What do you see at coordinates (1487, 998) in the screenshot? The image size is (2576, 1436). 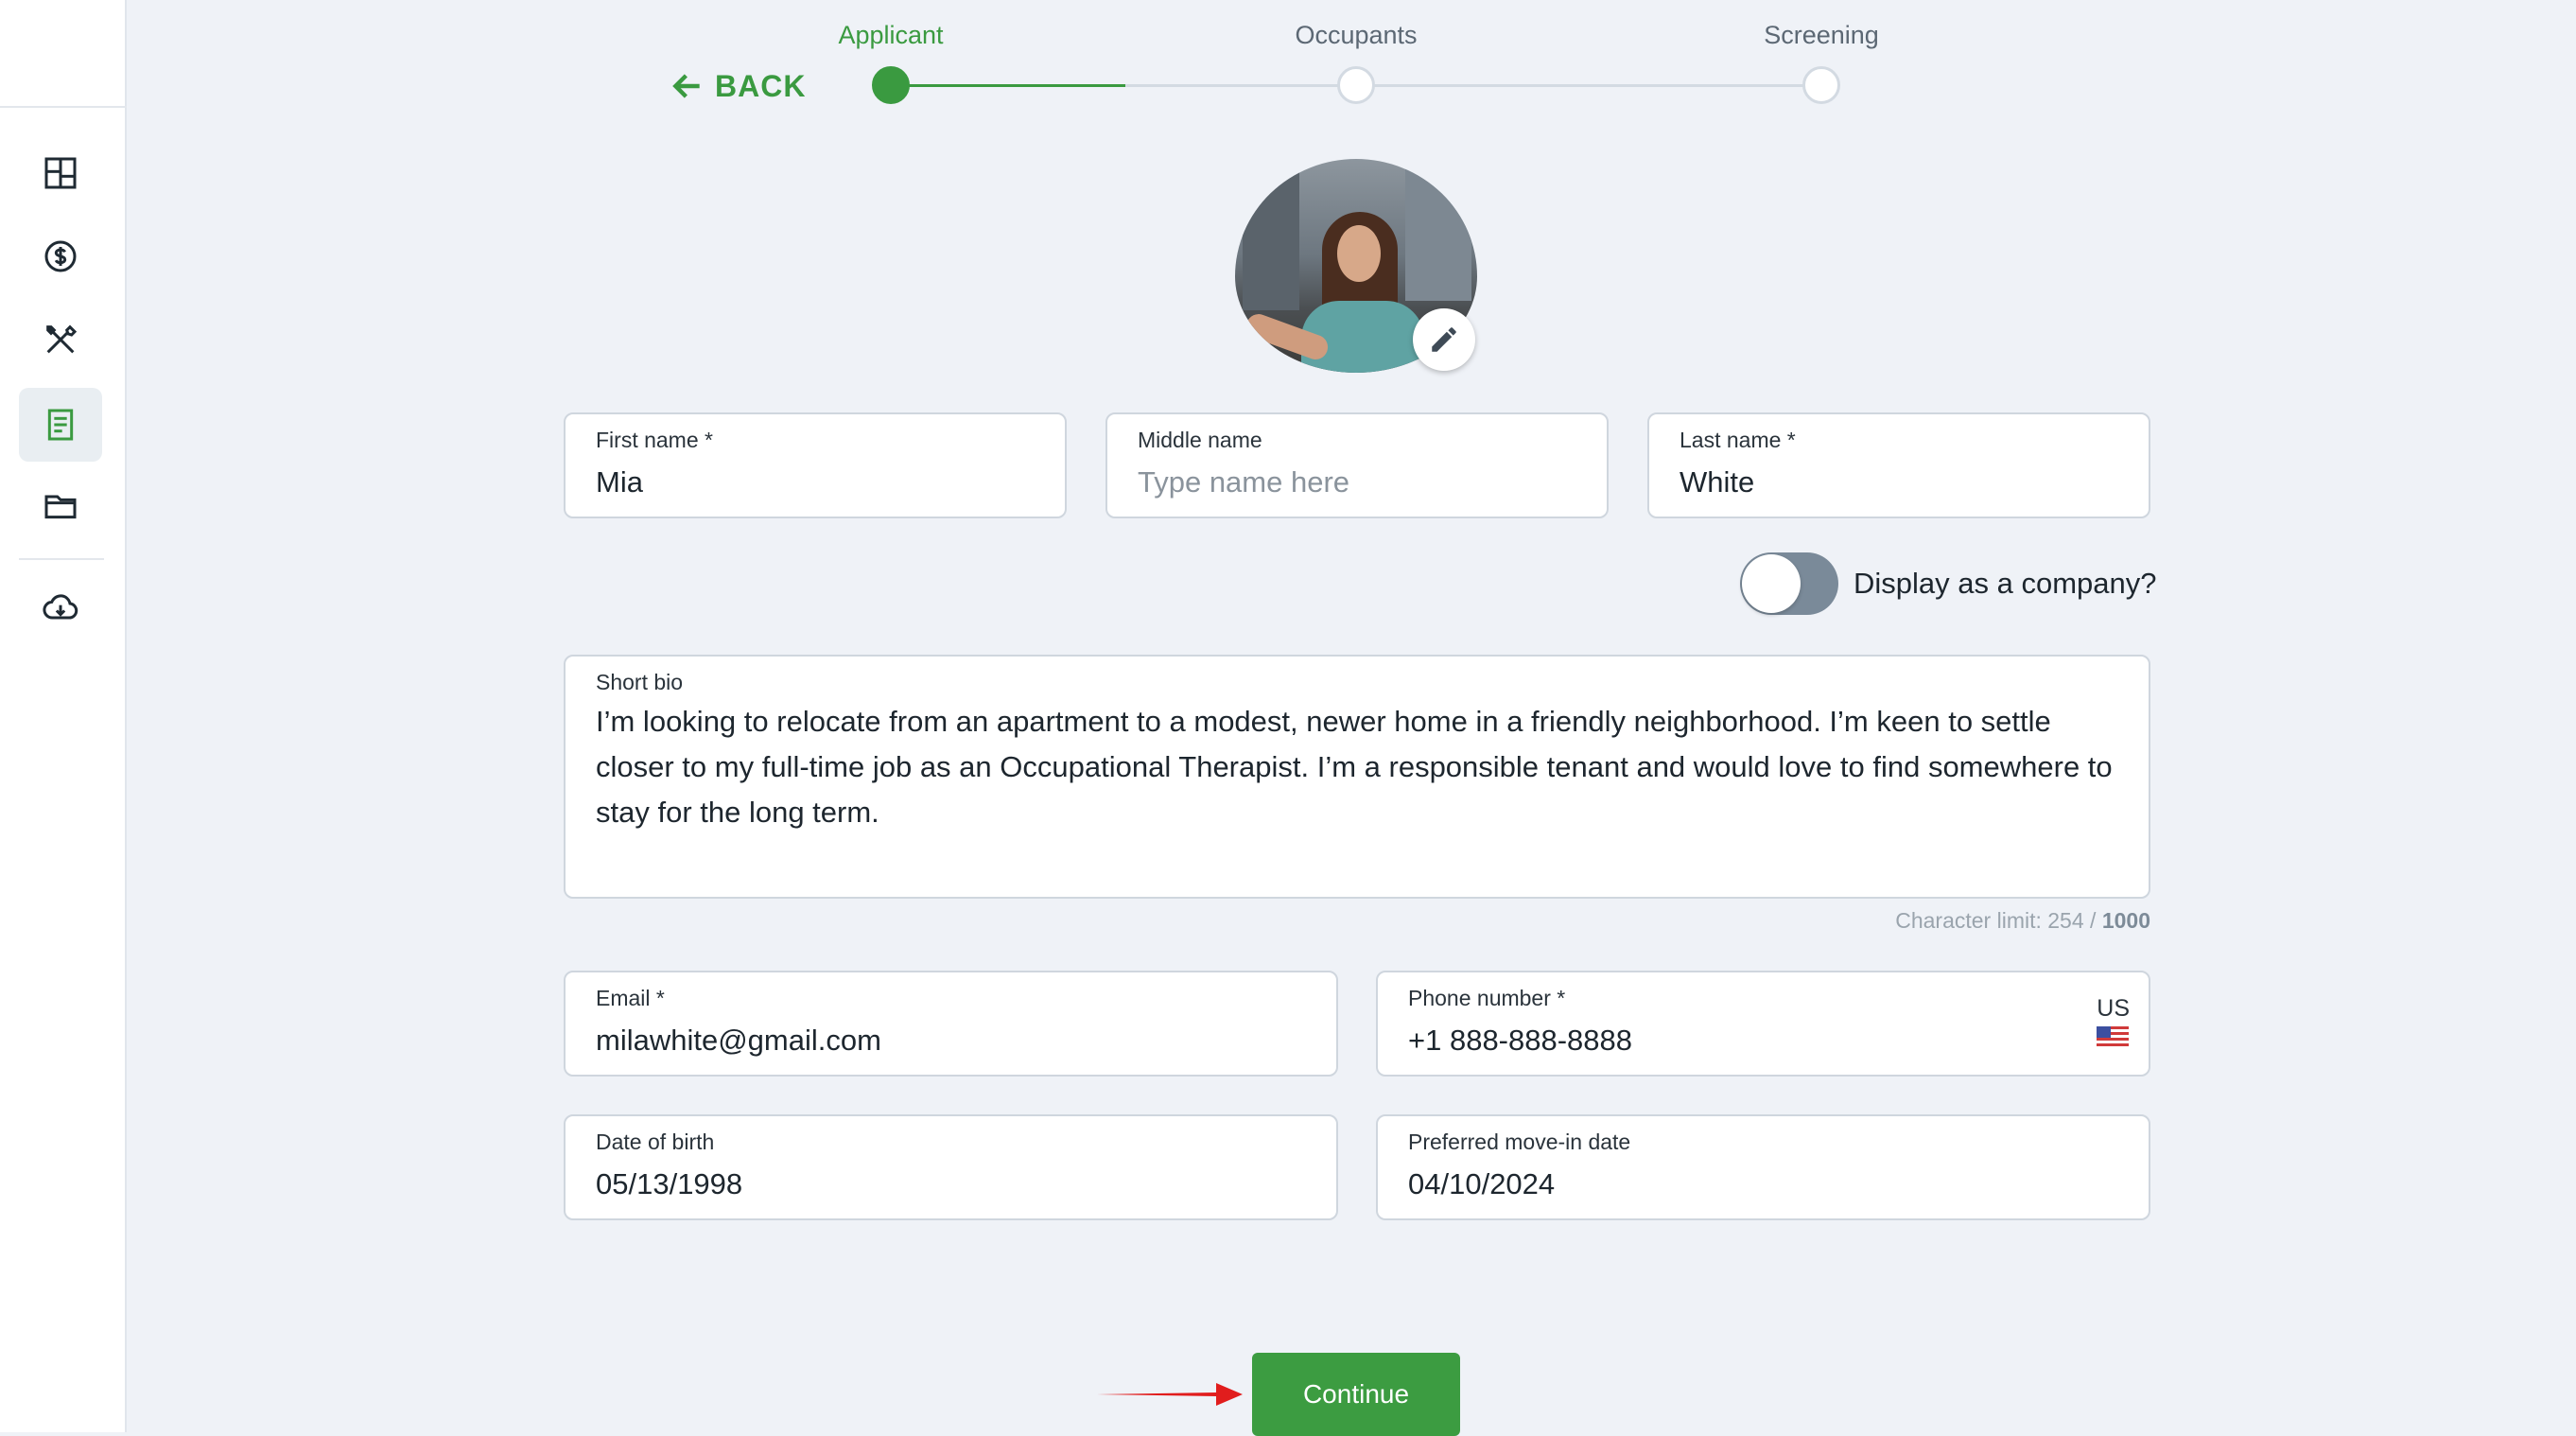 I see `phone-label: Phone number *` at bounding box center [1487, 998].